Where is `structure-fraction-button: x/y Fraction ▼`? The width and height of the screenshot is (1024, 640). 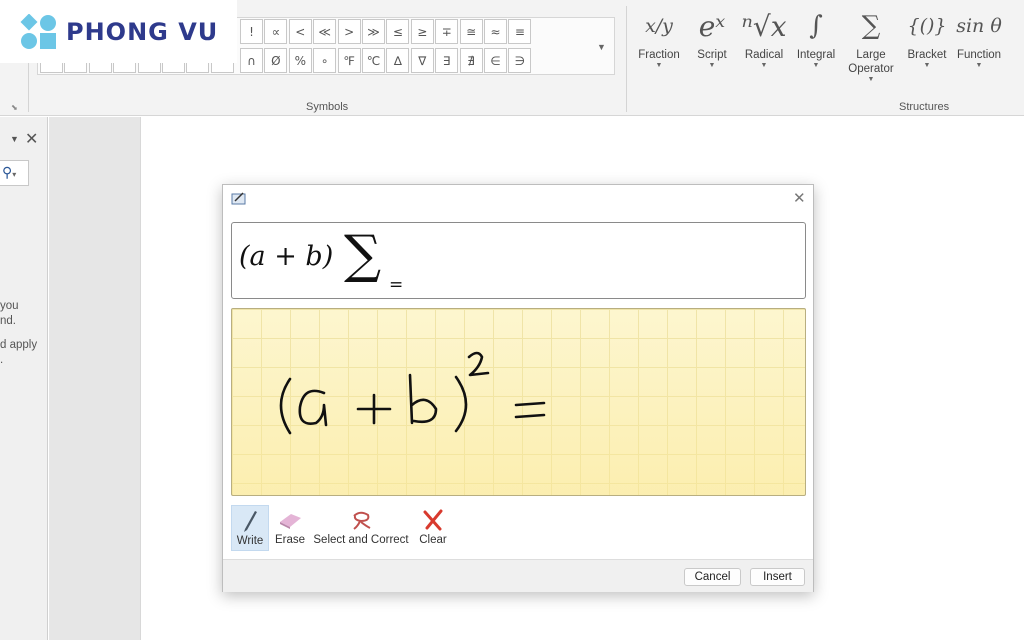
structure-fraction-button: x/y Fraction ▼ is located at coordinates (659, 36).